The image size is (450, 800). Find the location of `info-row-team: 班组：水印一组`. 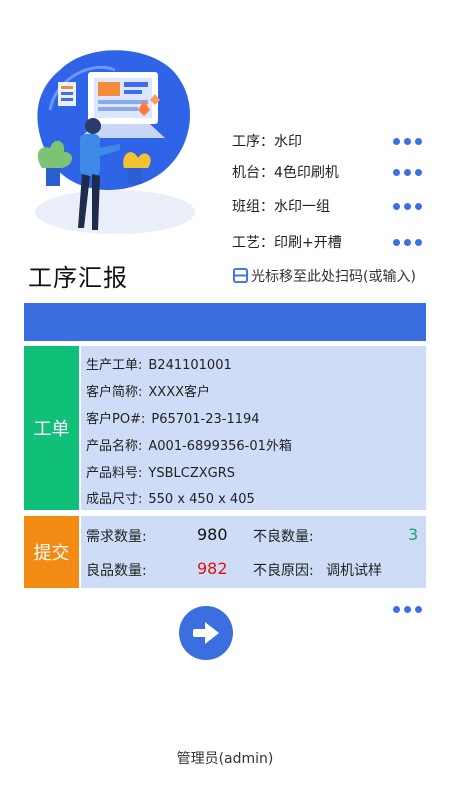

info-row-team: 班组：水印一组 is located at coordinates (329, 207).